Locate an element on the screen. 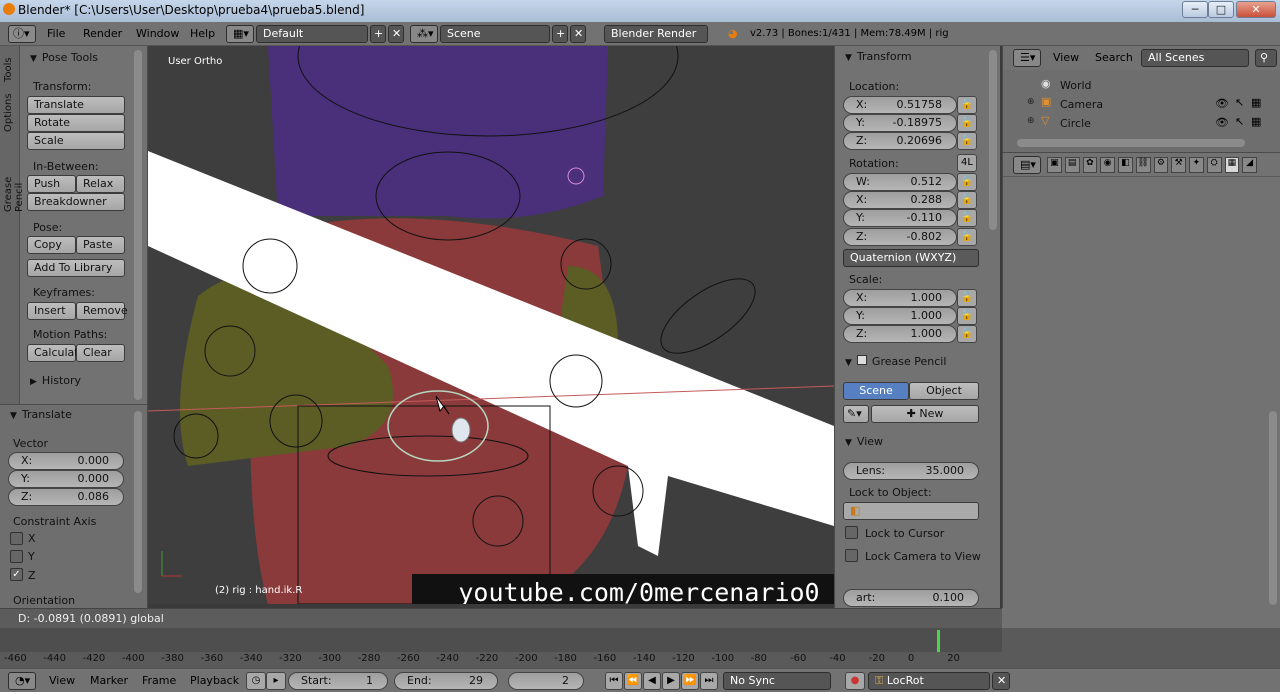 The image size is (1280, 692). camera-visibility-eye-icon: 👁 is located at coordinates (1222, 103).